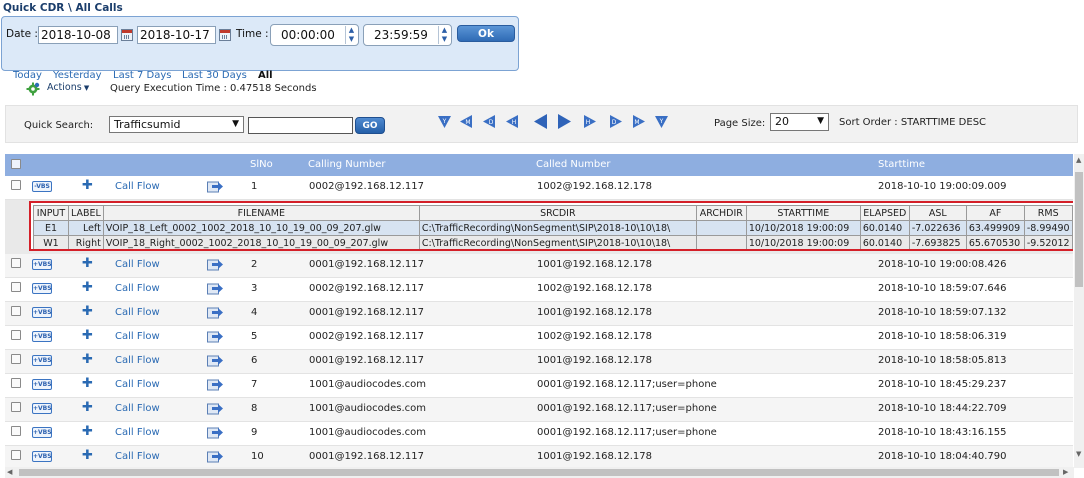  What do you see at coordinates (1079, 311) in the screenshot?
I see `vertical-scrollbar: ▲ ▼` at bounding box center [1079, 311].